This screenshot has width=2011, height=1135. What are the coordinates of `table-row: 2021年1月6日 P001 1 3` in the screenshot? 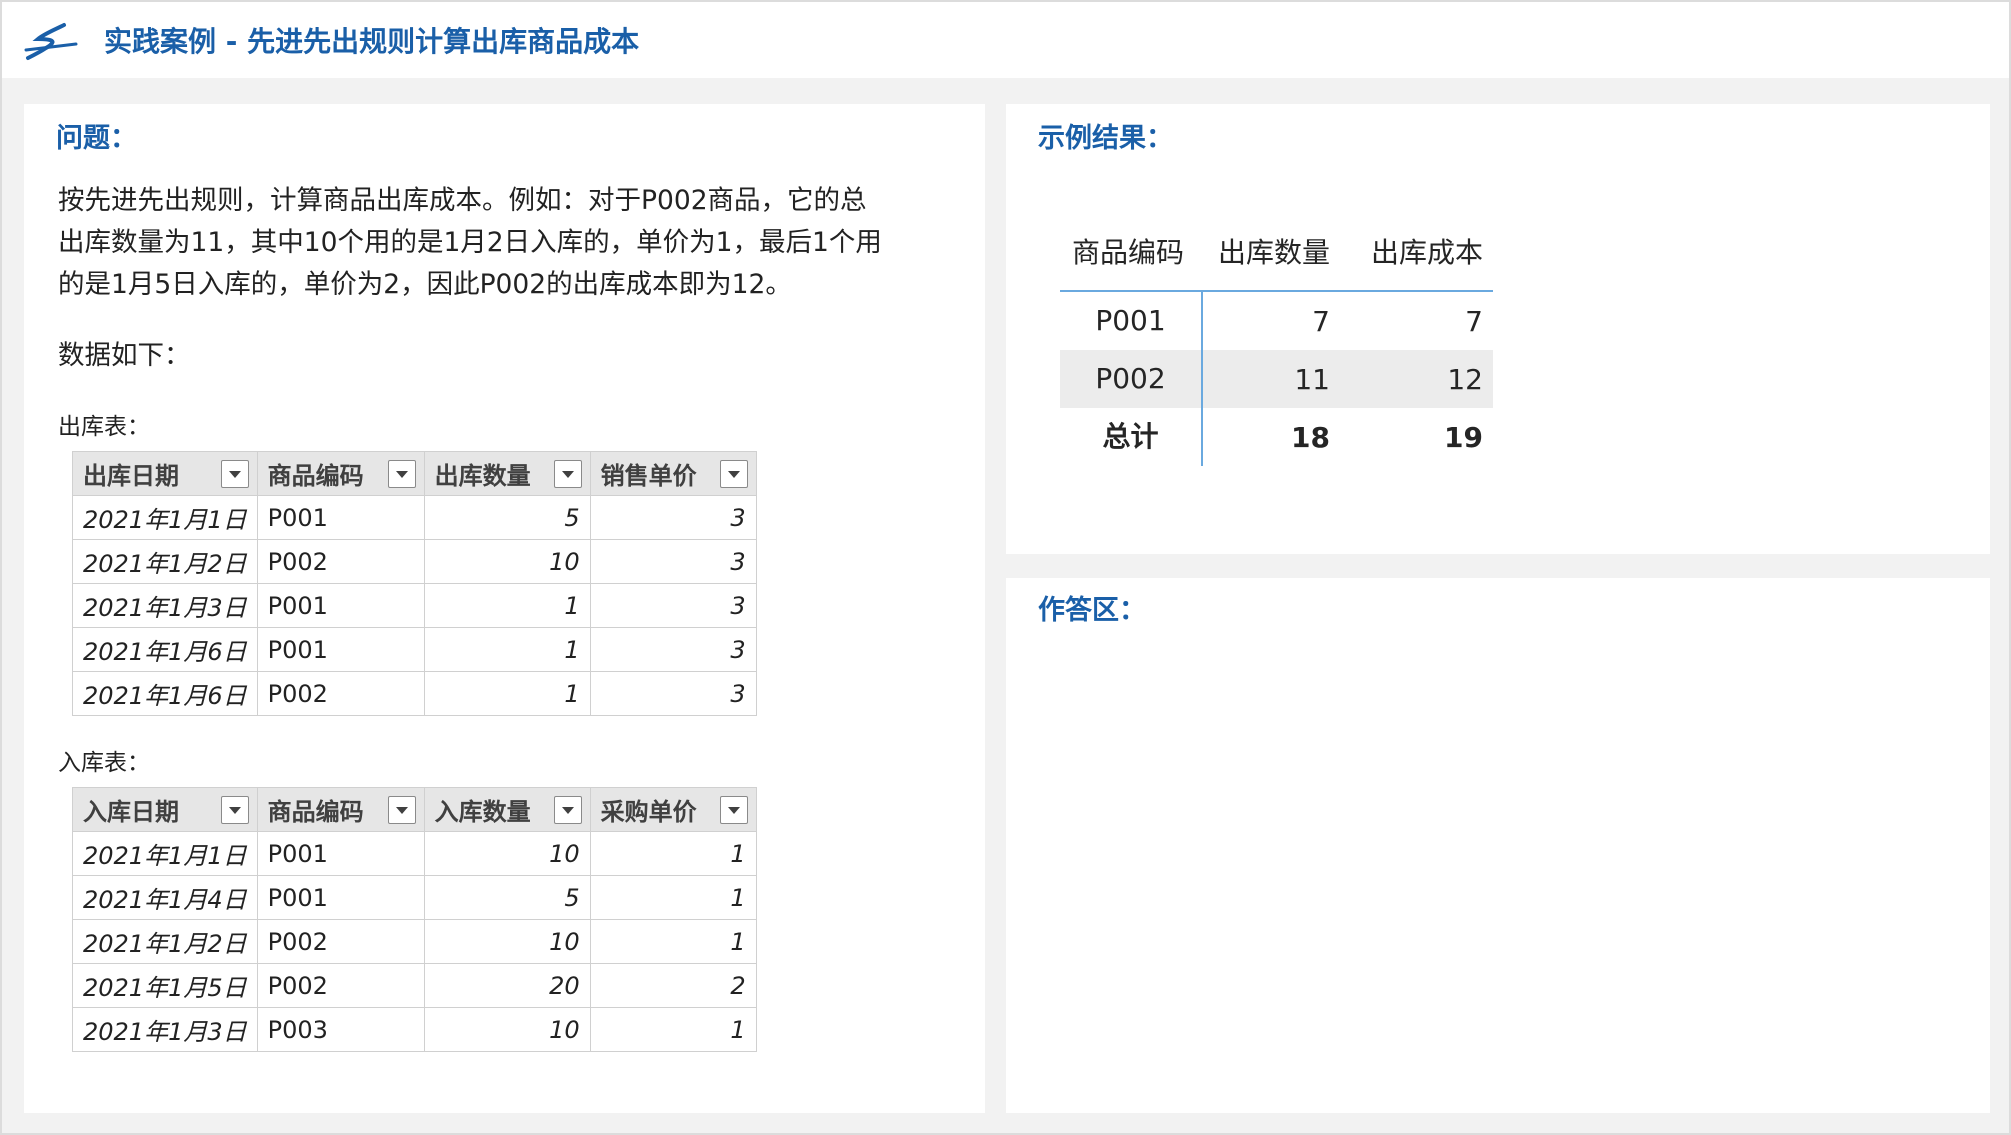 It's located at (414, 649).